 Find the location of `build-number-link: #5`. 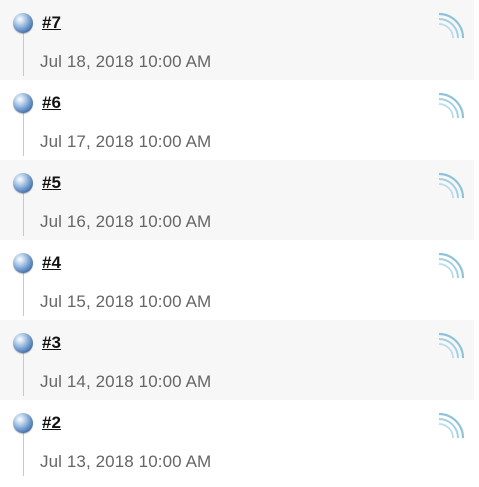

build-number-link: #5 is located at coordinates (51, 183).